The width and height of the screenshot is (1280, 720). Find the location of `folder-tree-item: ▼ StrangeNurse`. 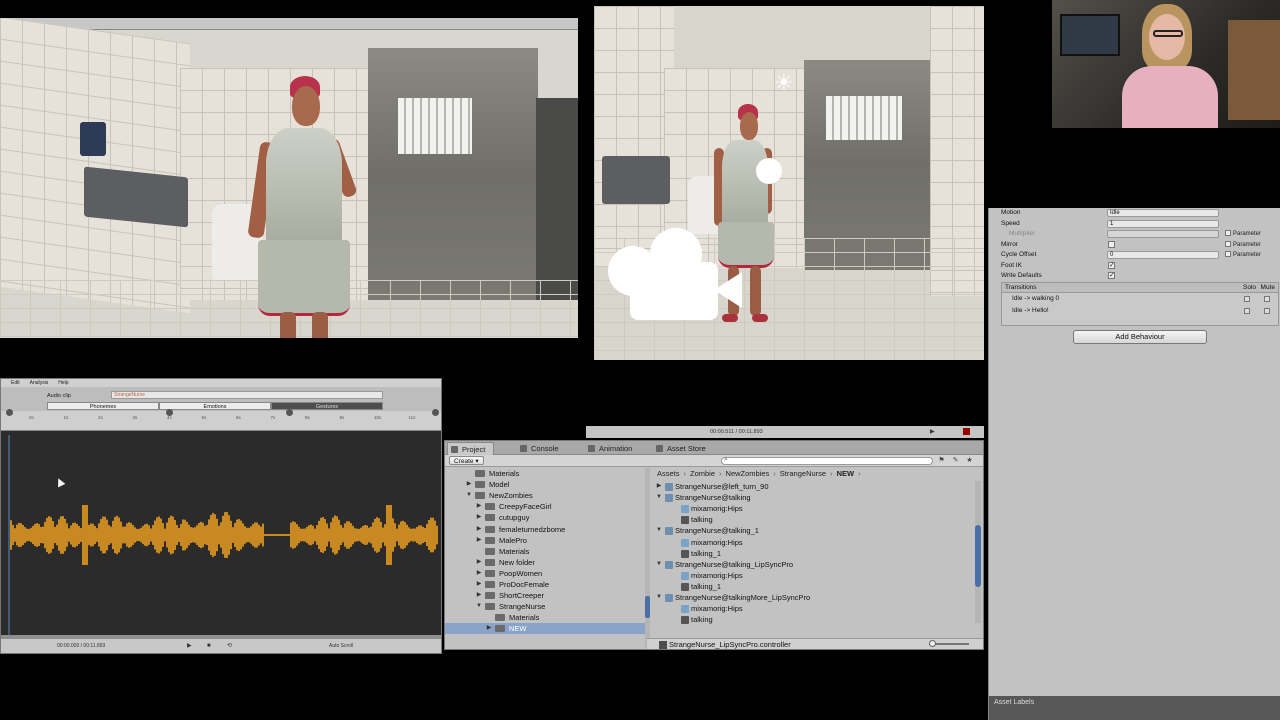

folder-tree-item: ▼ StrangeNurse is located at coordinates (546, 606).